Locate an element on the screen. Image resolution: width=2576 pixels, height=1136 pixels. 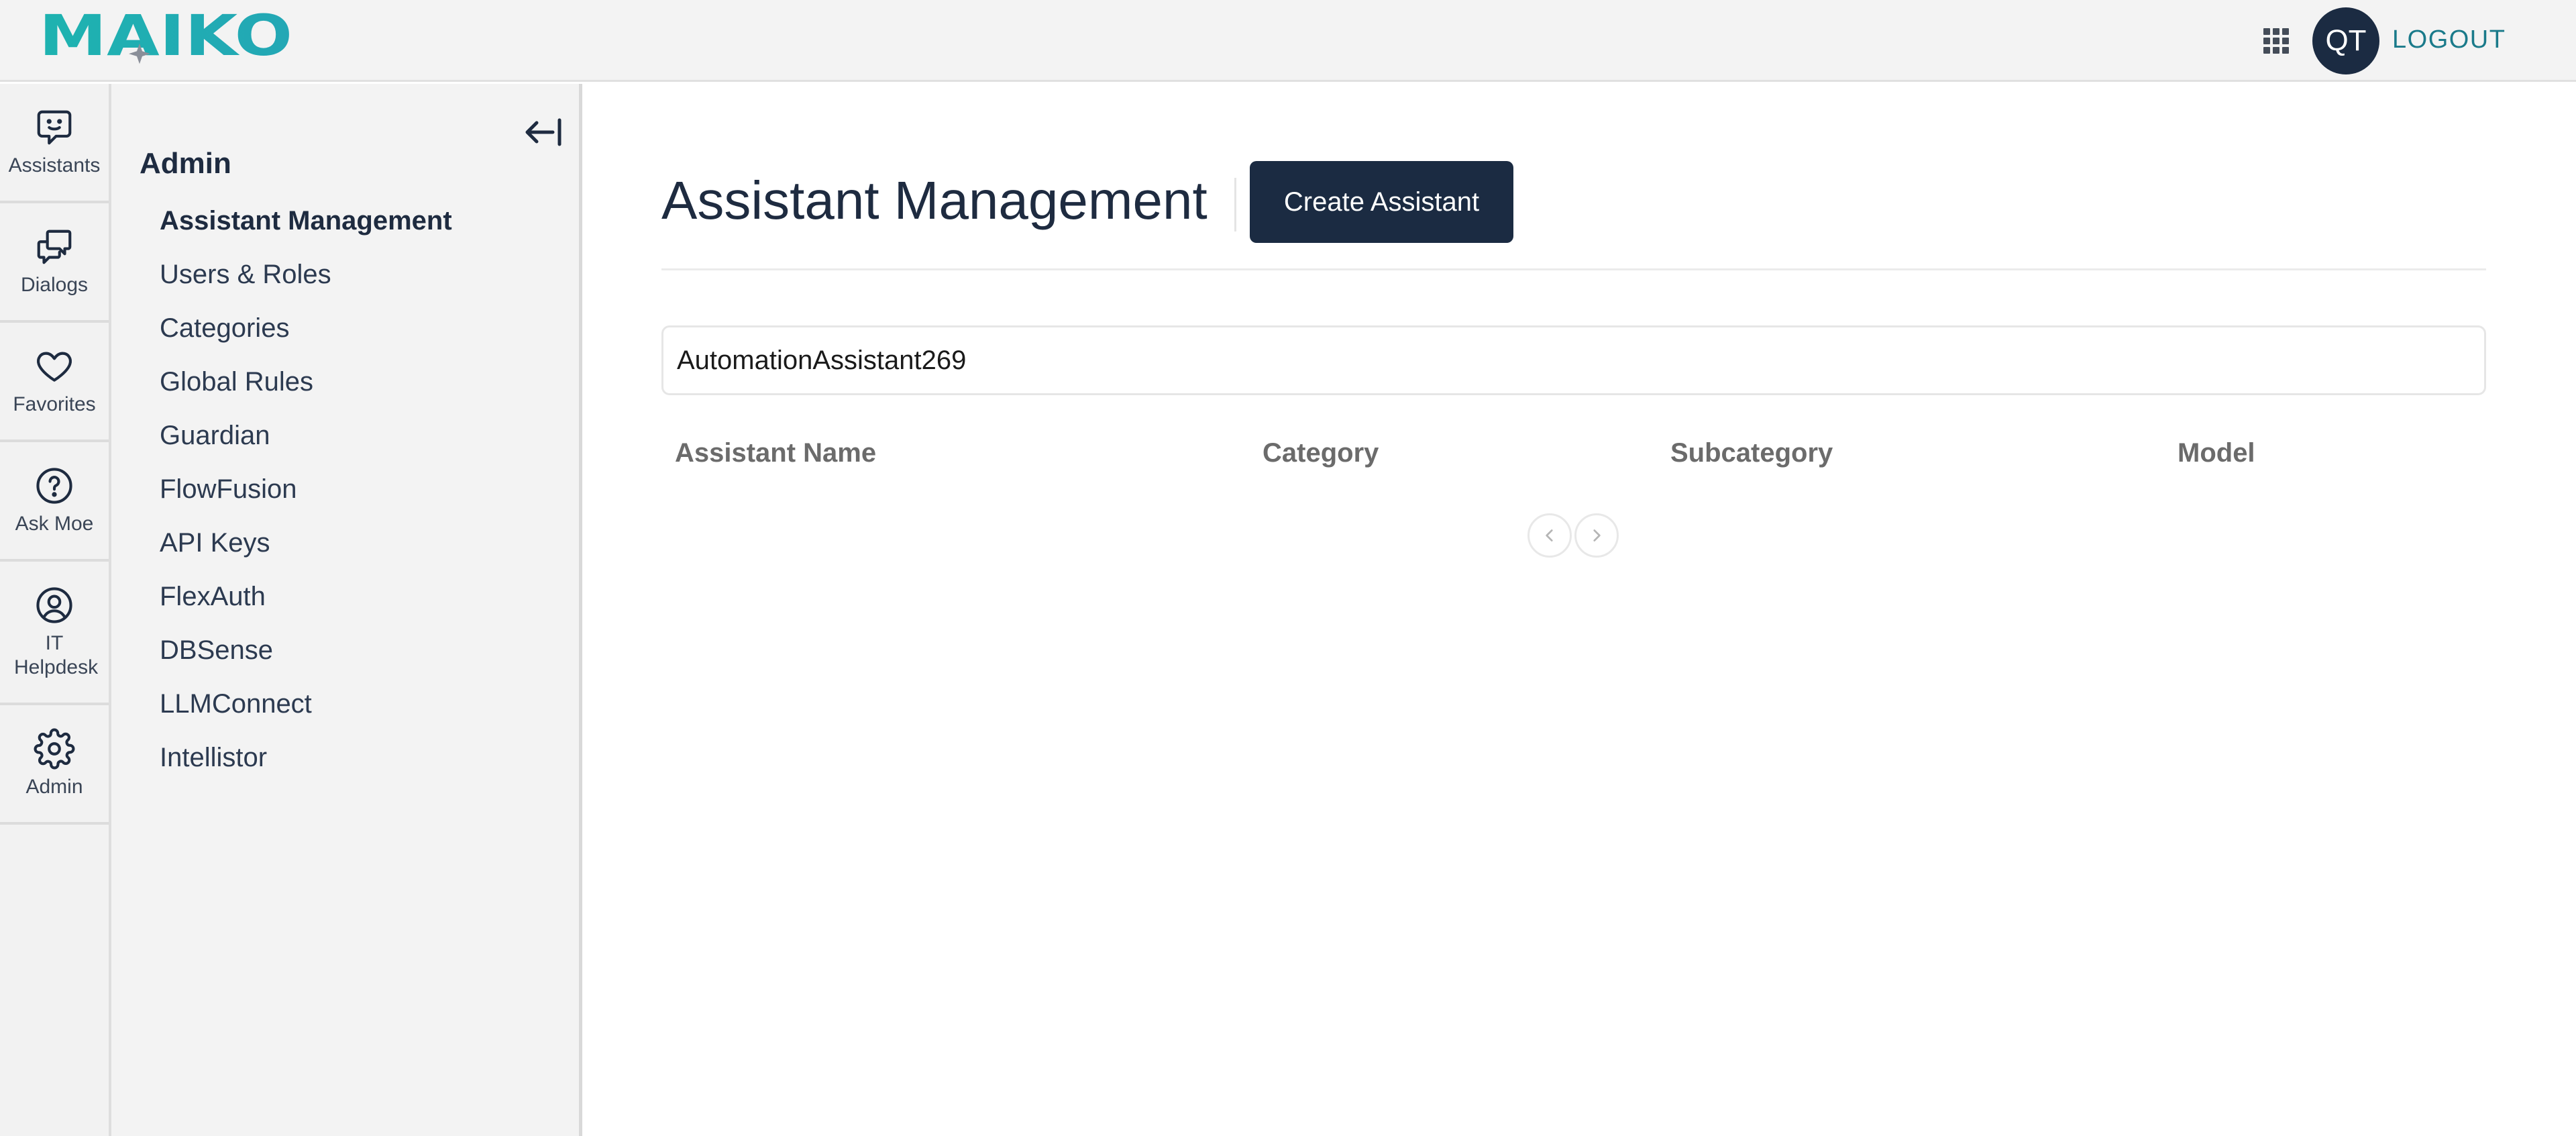
rail-item-ask-moe: Ask Moe is located at coordinates (54, 502).